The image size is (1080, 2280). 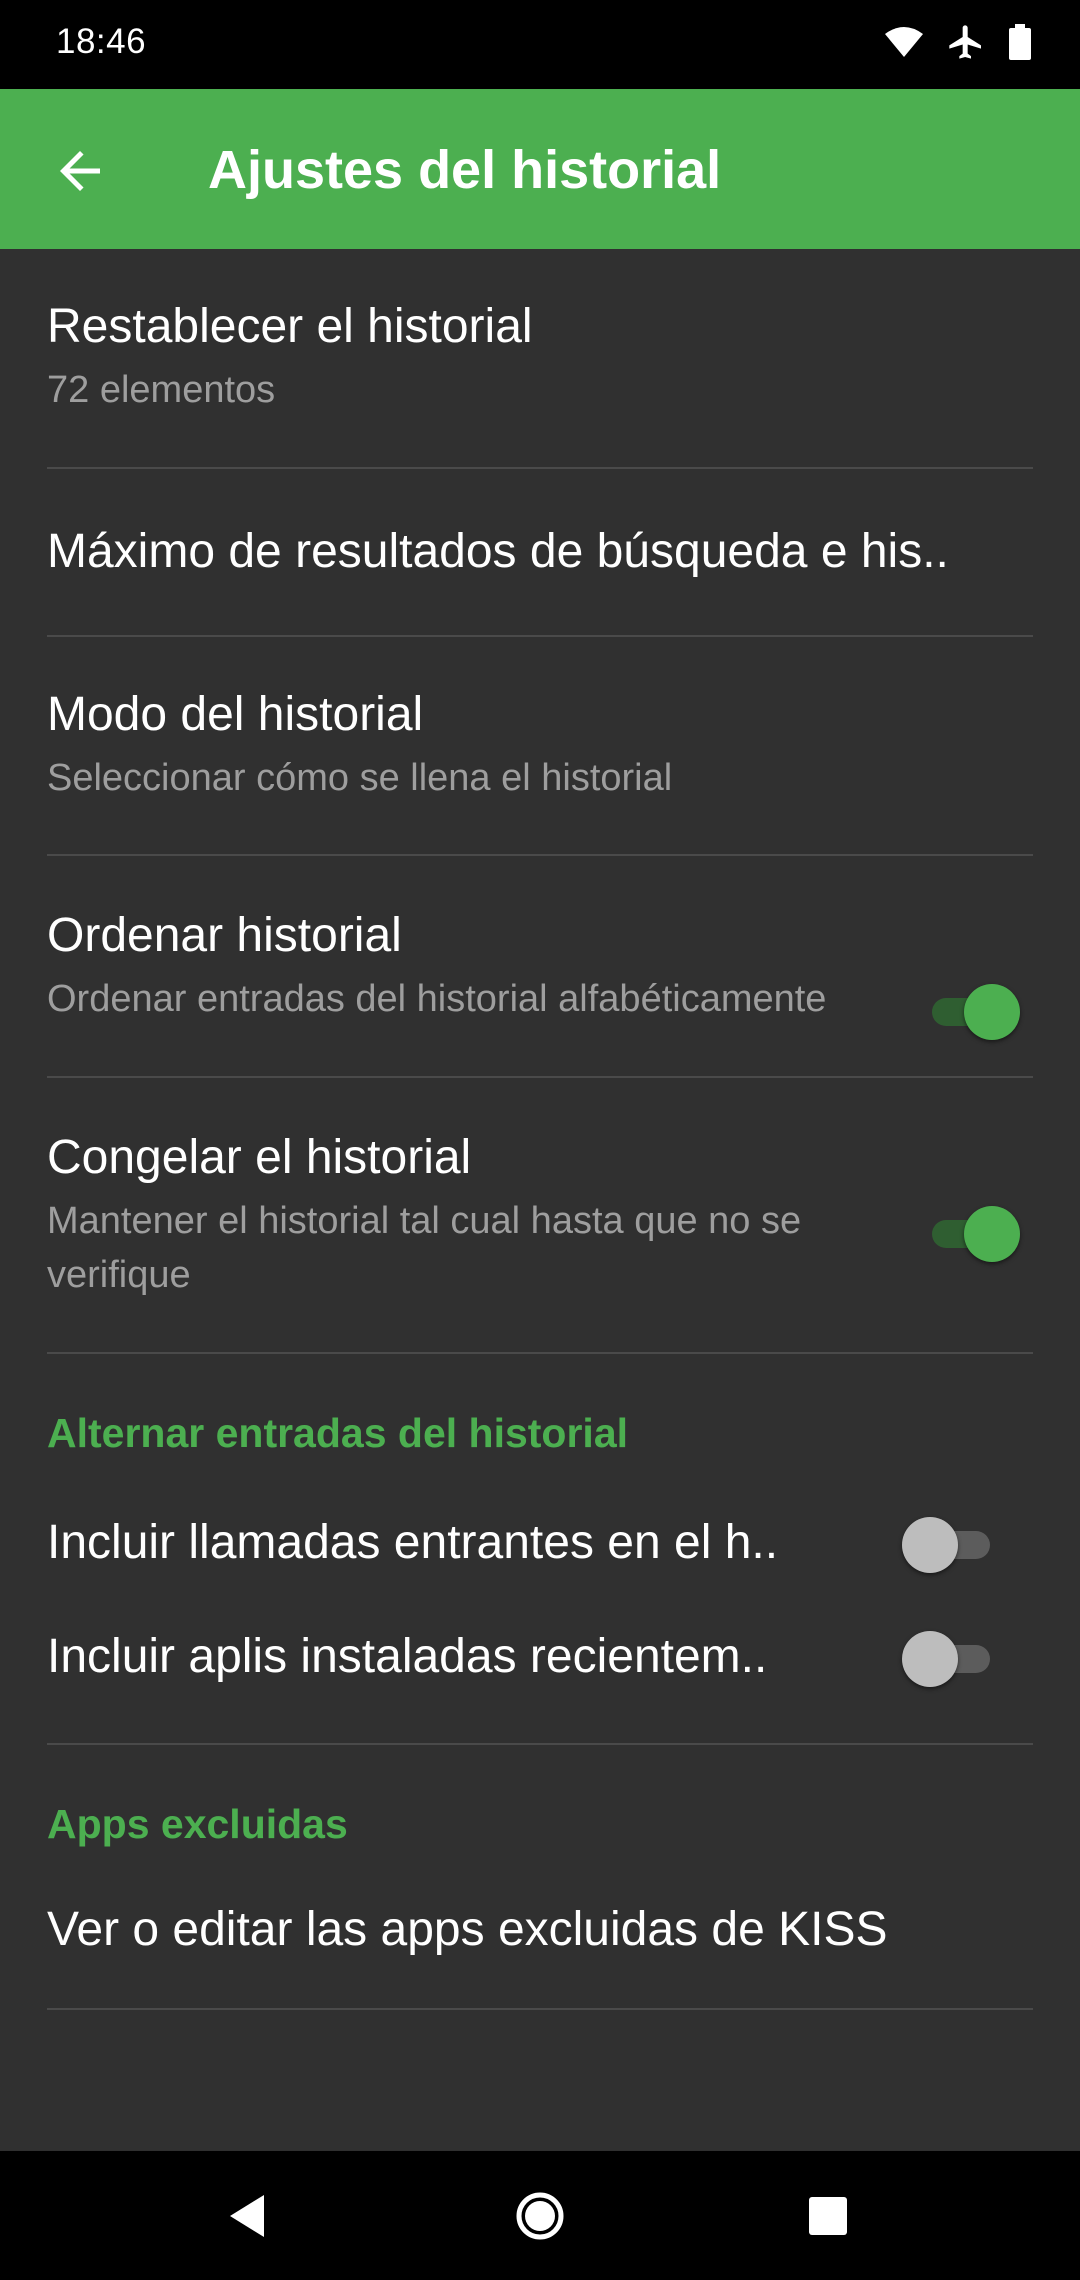 I want to click on home-circle-icon, so click(x=540, y=2223).